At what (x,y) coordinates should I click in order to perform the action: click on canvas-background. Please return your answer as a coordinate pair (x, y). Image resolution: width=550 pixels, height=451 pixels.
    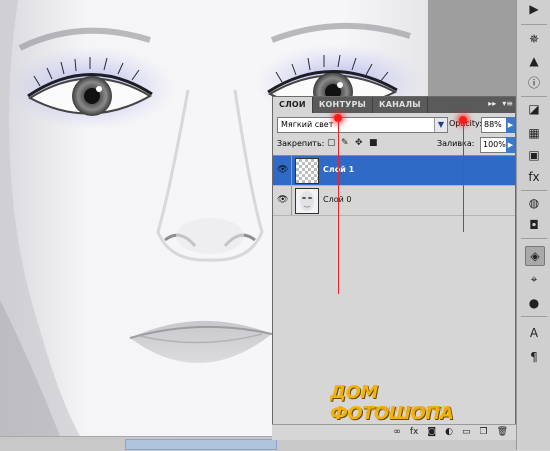
    Looking at the image, I should click on (472, 48).